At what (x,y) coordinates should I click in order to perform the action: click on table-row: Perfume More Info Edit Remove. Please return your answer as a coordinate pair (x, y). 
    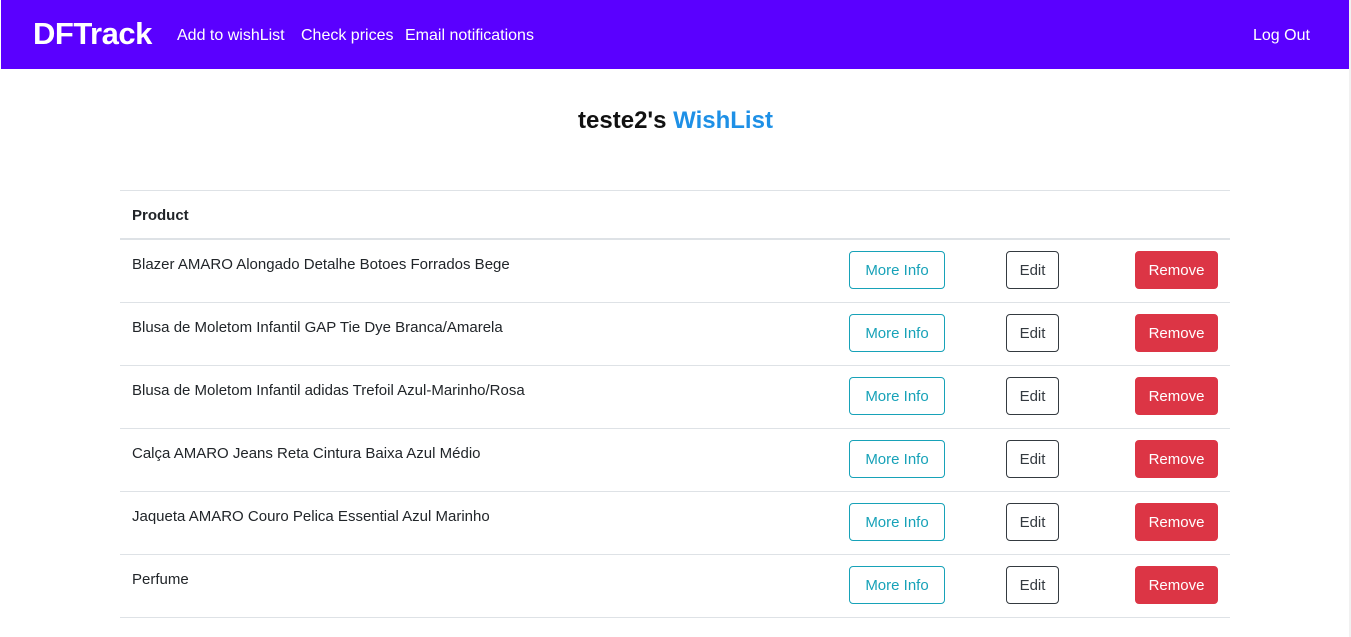
    Looking at the image, I should click on (675, 586).